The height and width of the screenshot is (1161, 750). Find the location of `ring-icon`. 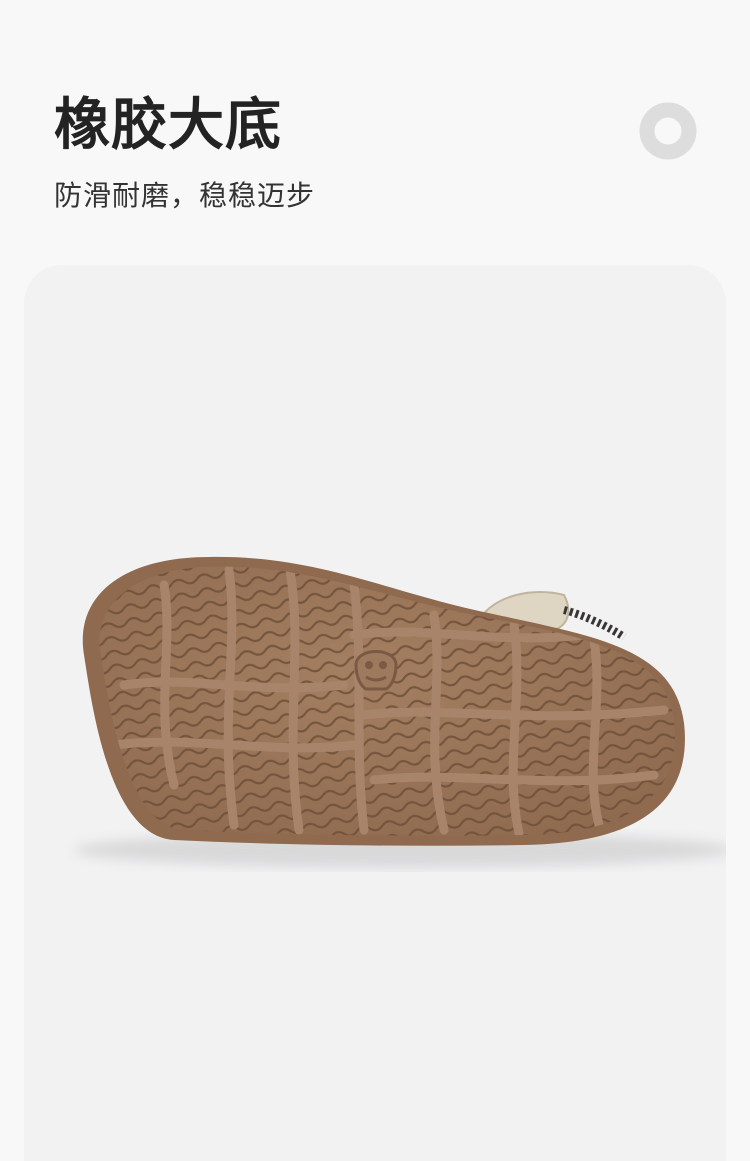

ring-icon is located at coordinates (668, 131).